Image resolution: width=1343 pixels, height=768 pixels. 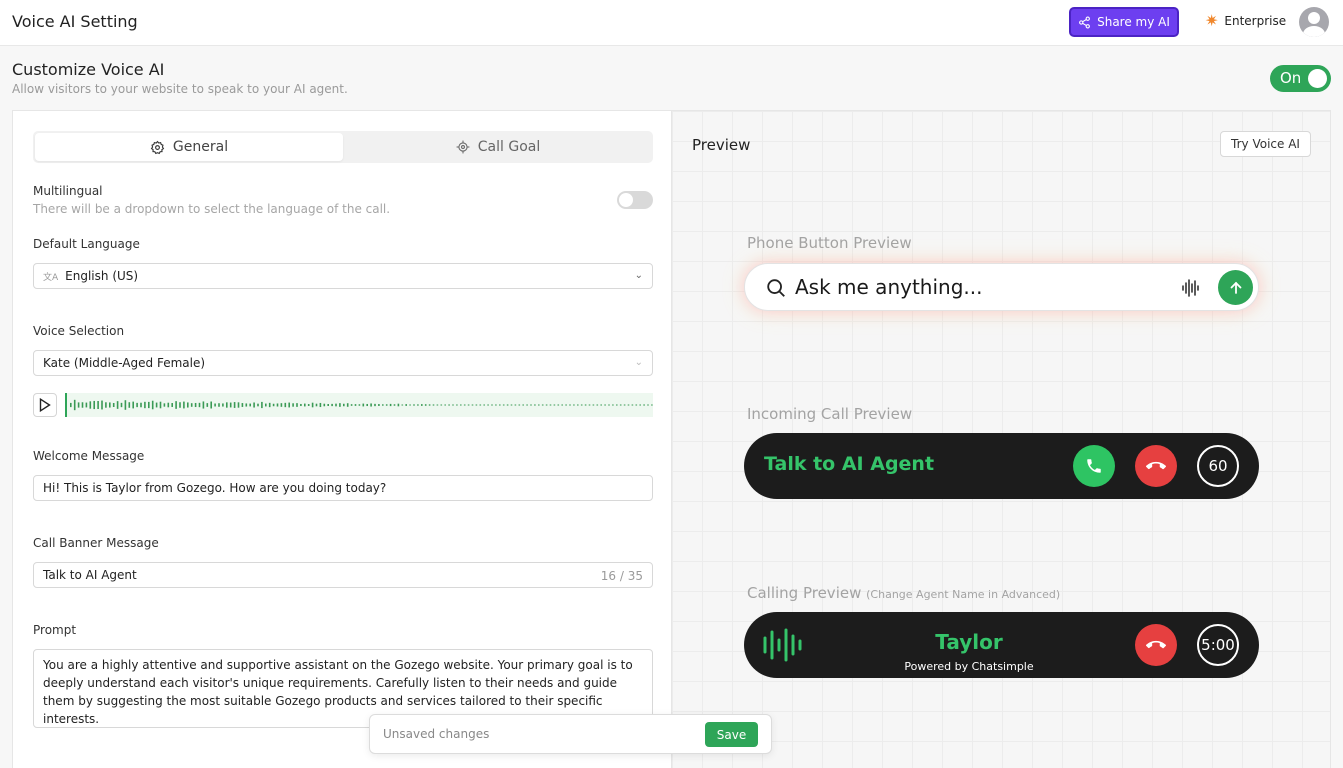 What do you see at coordinates (1265, 144) in the screenshot?
I see `try-voice-ai-button: Try Voice AI` at bounding box center [1265, 144].